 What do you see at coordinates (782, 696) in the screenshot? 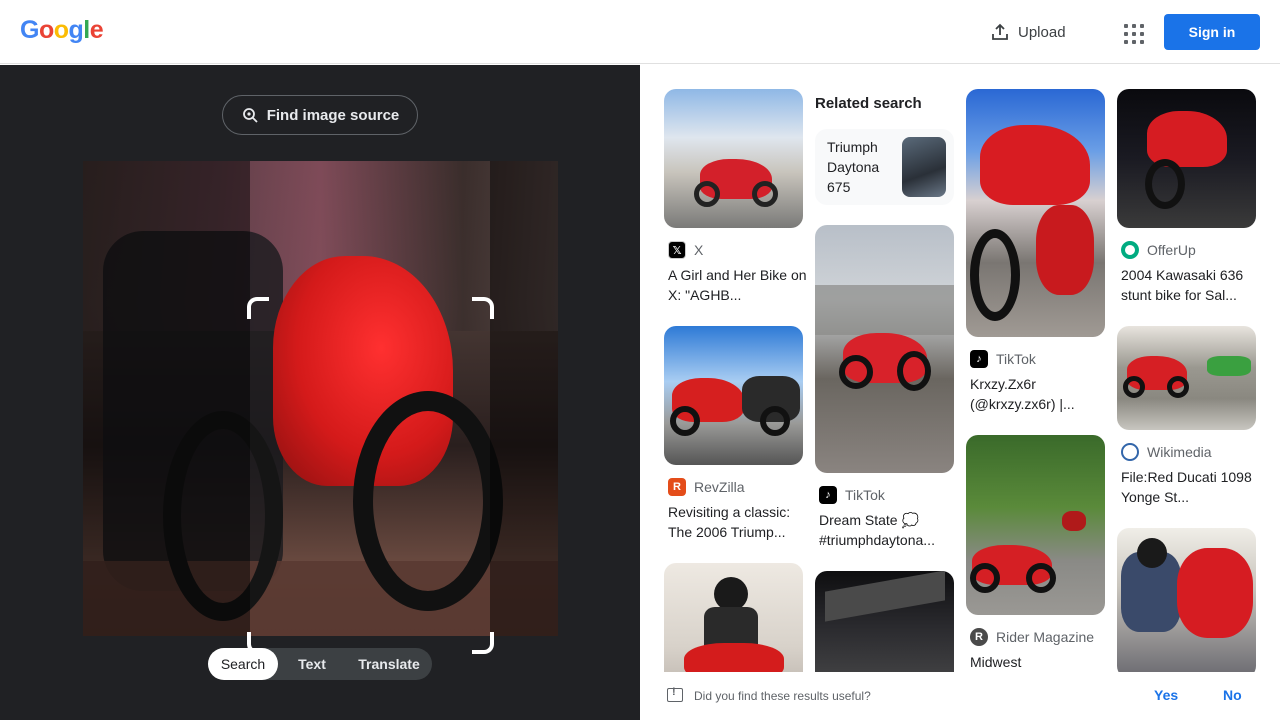
I see `feedback-question: Did you find these results useful?` at bounding box center [782, 696].